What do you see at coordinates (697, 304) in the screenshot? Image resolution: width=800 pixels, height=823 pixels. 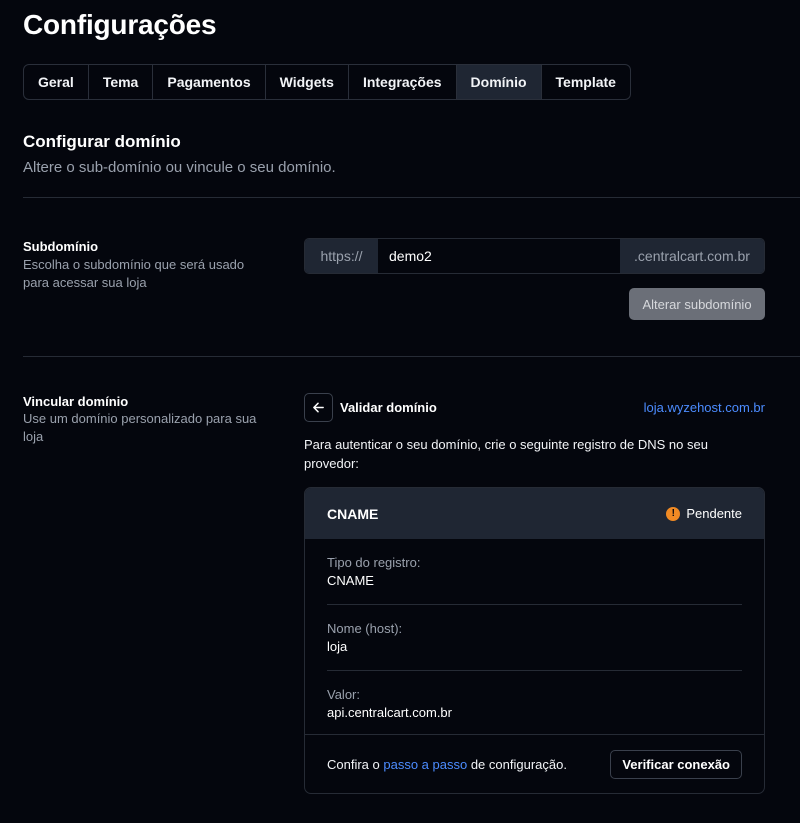 I see `alter-subdomain-button: Alterar subdomínio` at bounding box center [697, 304].